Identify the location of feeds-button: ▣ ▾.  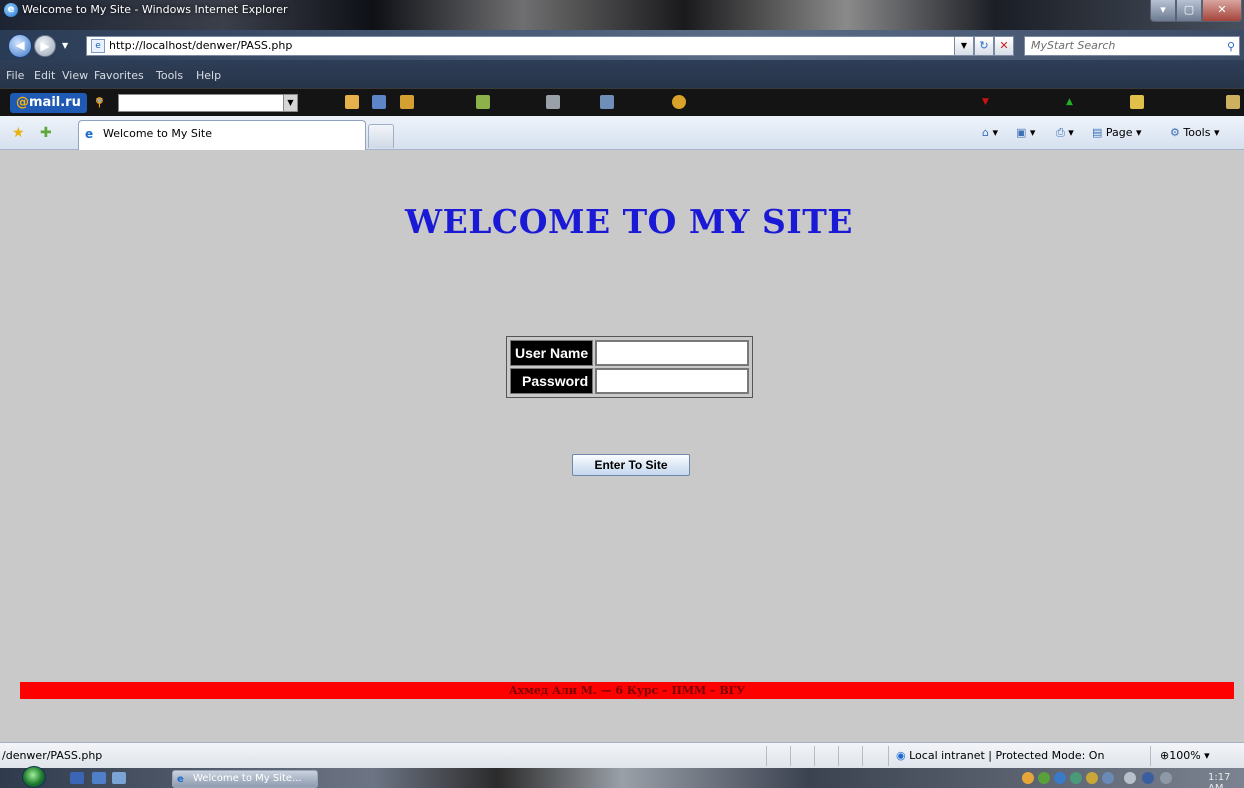
(1025, 132).